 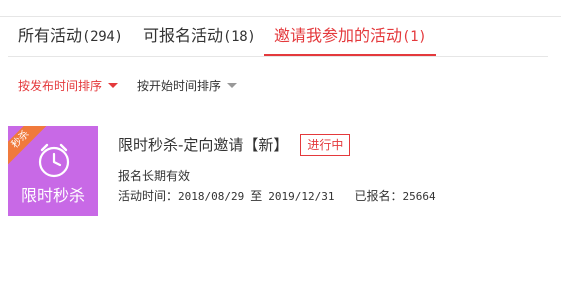 What do you see at coordinates (211, 196) in the screenshot?
I see `start-date: 2018/08/29` at bounding box center [211, 196].